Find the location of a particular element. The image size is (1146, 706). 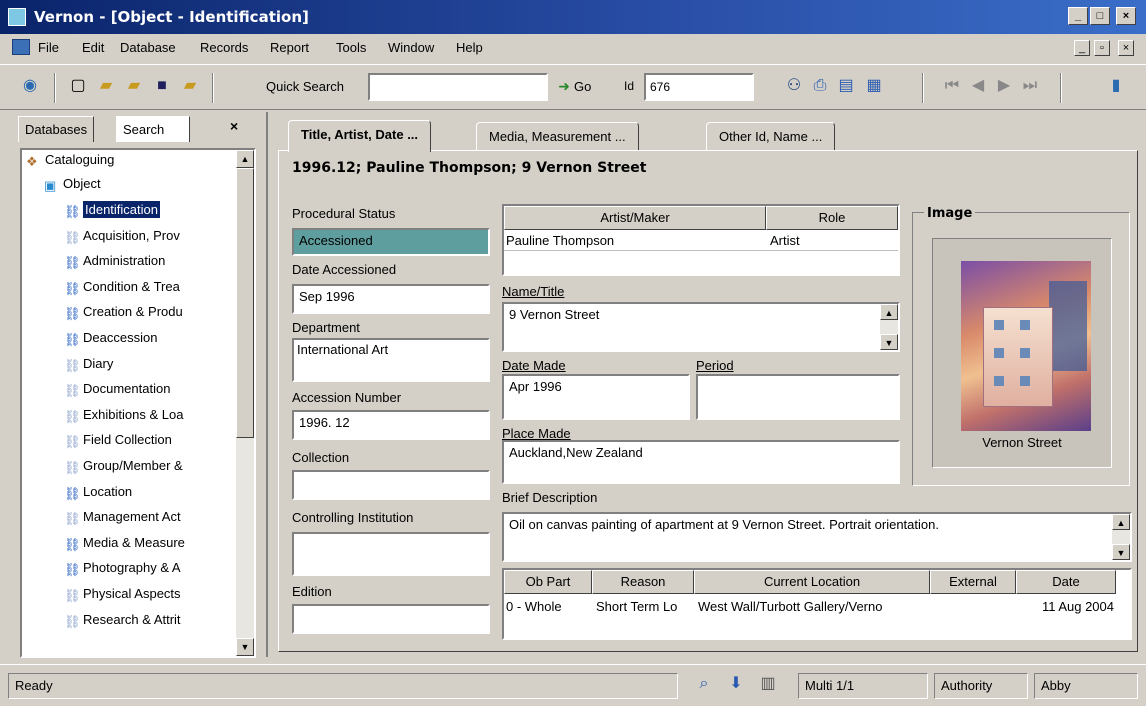

sidebar-item-condition-trea: ⛓ Condition & Trea is located at coordinates (122, 287).